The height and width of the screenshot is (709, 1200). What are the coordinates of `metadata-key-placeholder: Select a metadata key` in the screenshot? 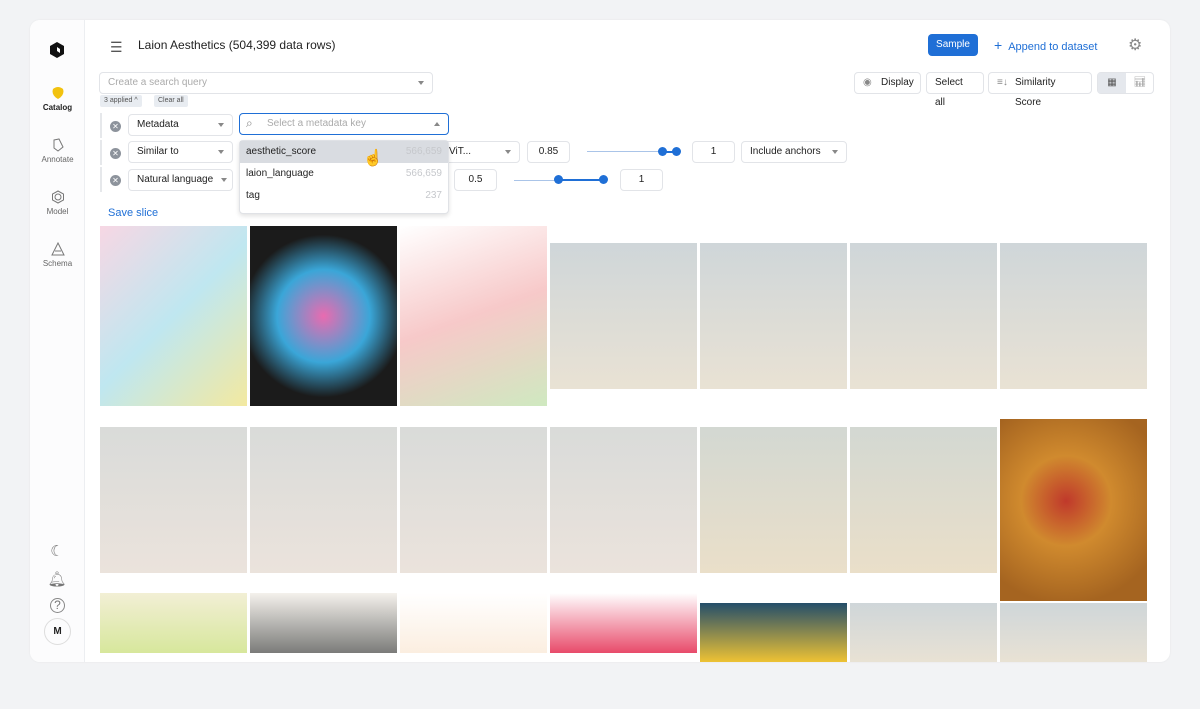 It's located at (316, 123).